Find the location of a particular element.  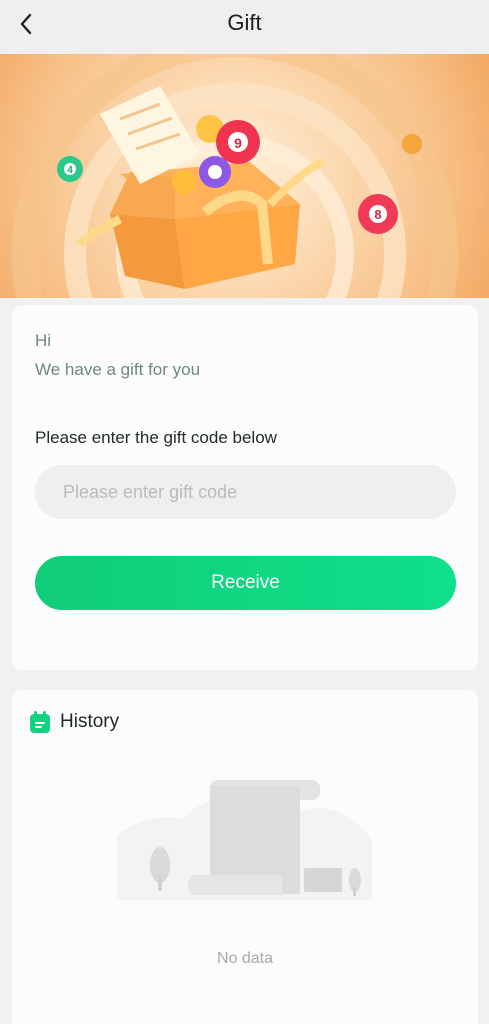

gift-code-input is located at coordinates (245, 492).